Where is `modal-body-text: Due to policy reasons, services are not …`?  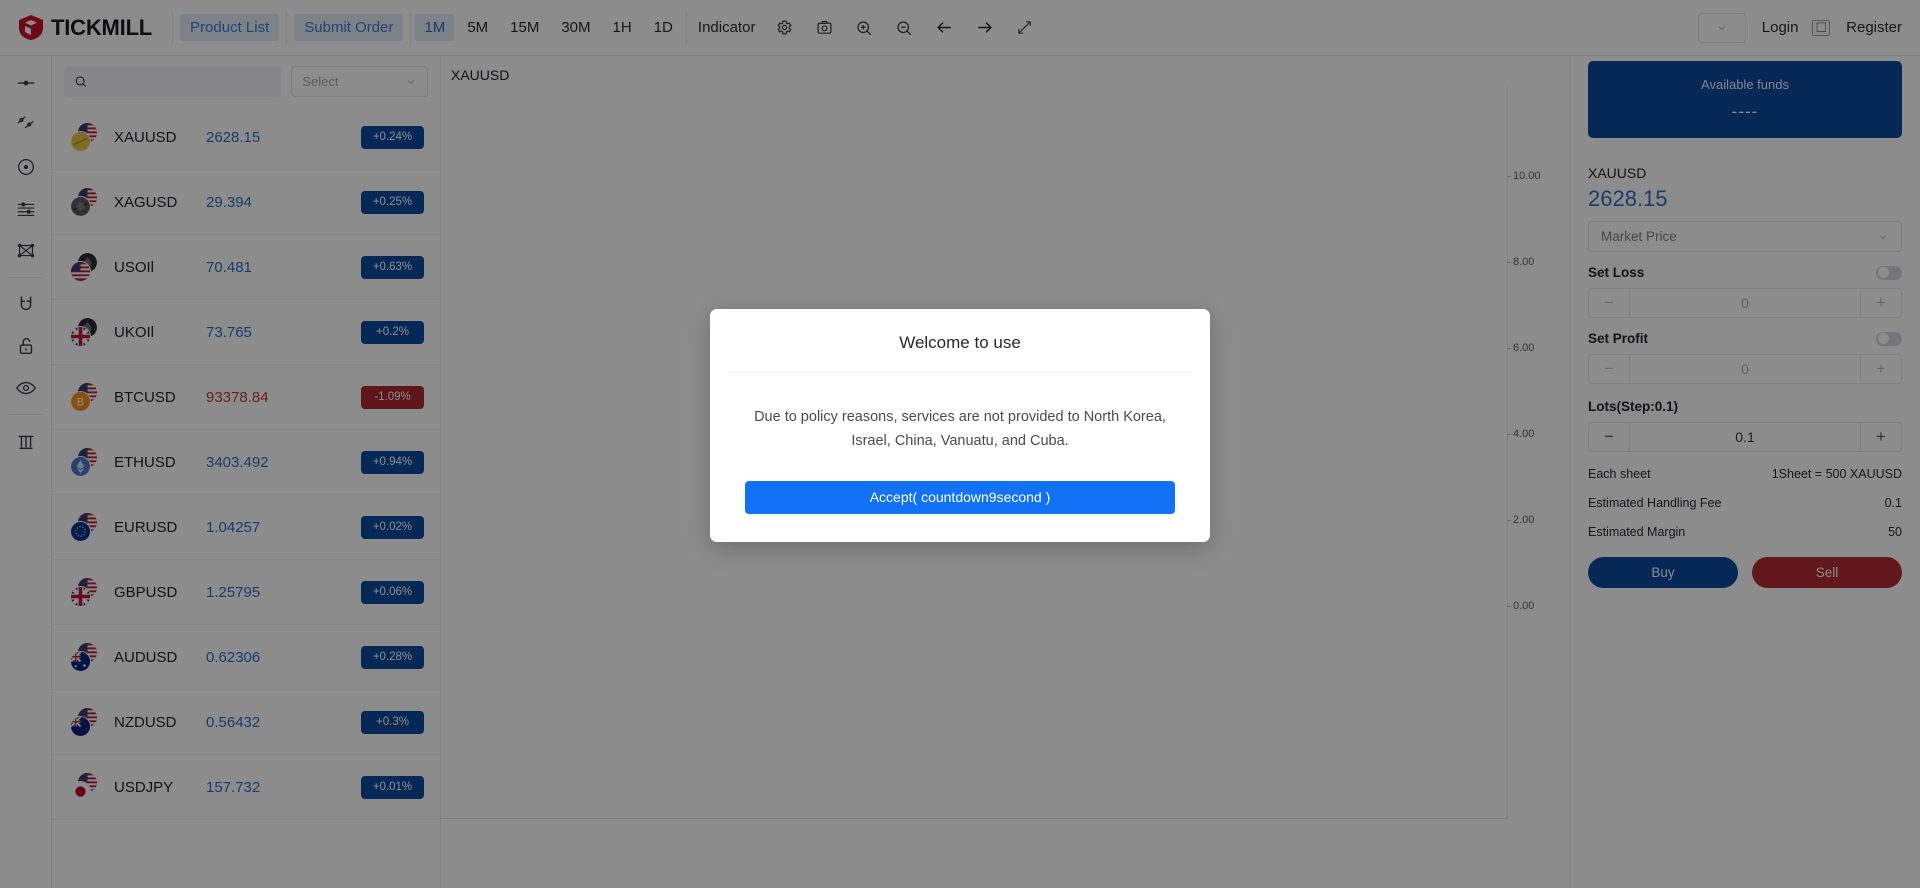 modal-body-text: Due to policy reasons, services are not … is located at coordinates (960, 428).